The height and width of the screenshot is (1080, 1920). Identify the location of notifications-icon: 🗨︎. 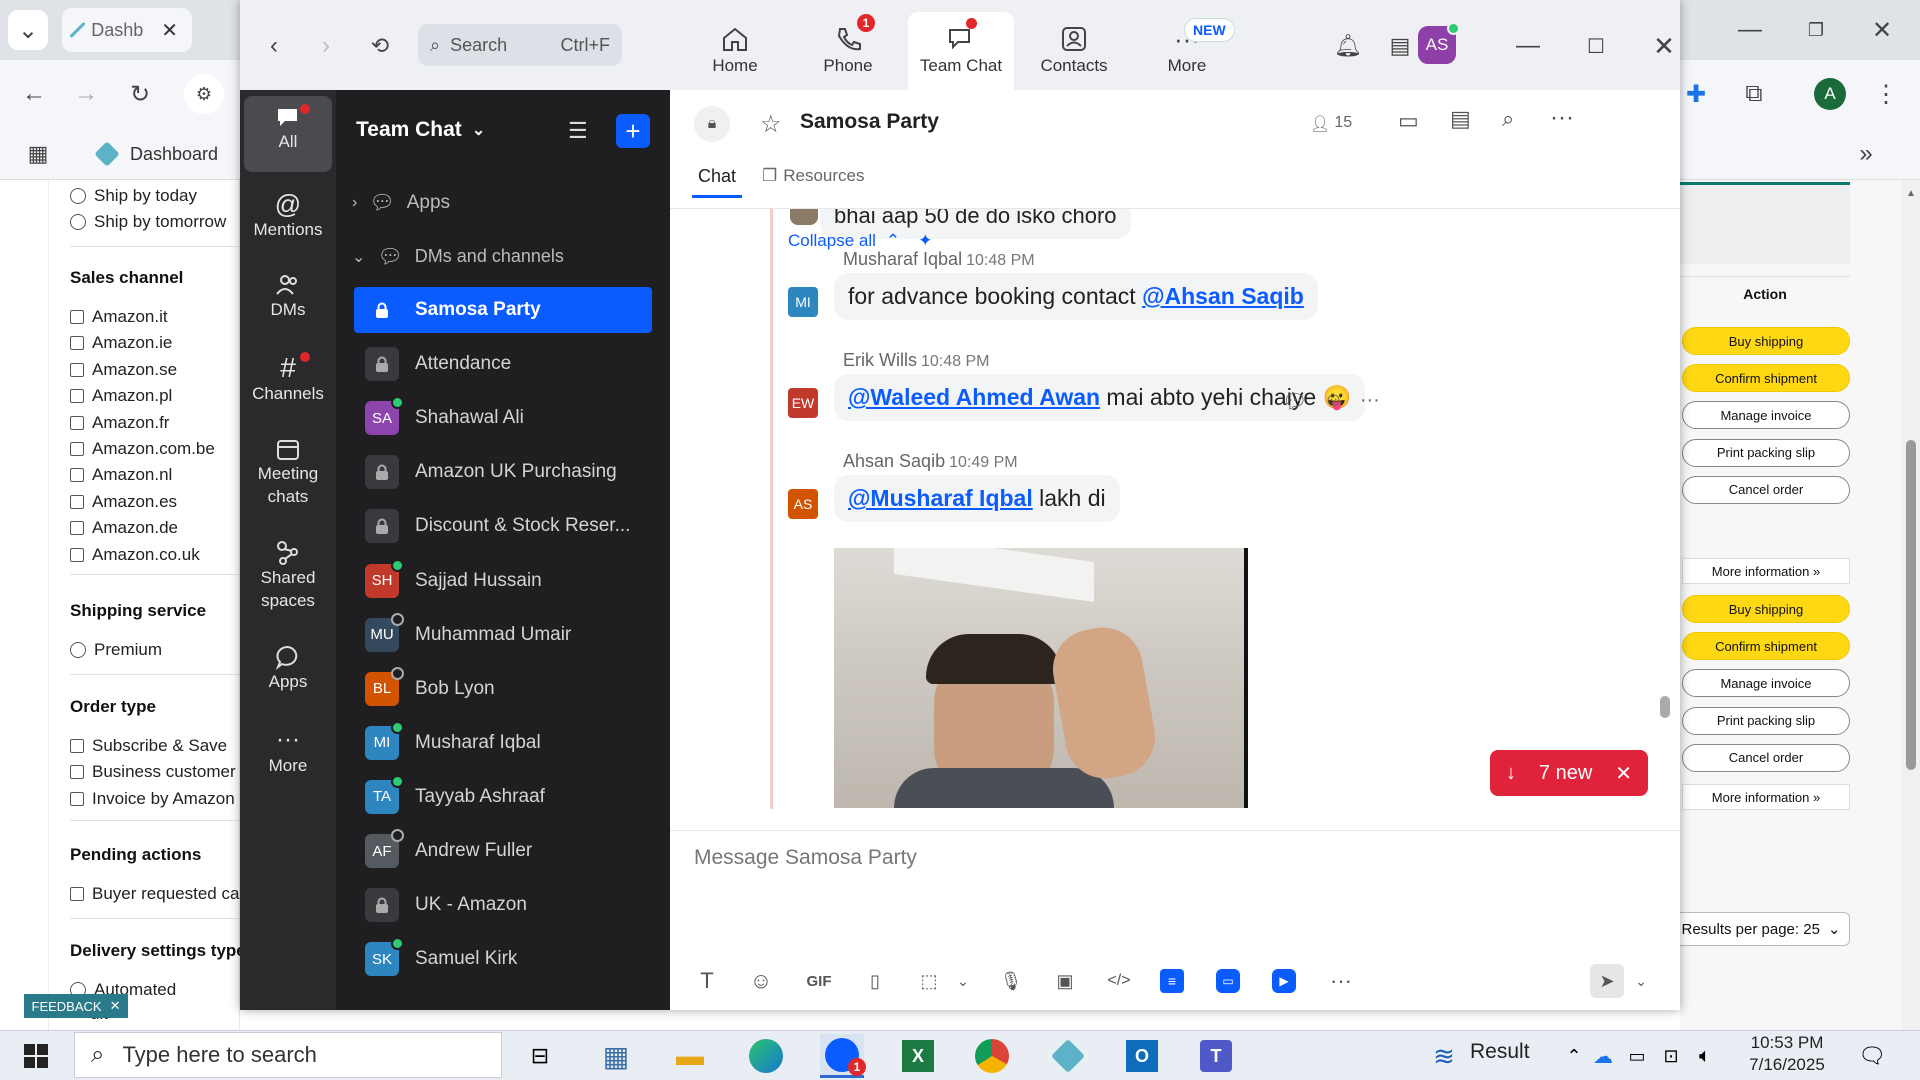
(1872, 1056).